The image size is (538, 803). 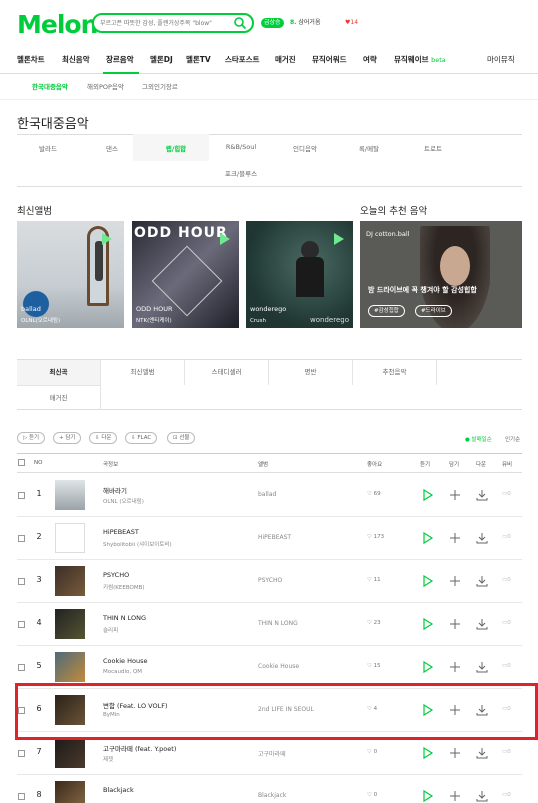 What do you see at coordinates (57, 24) in the screenshot?
I see `melon-logo: Melon` at bounding box center [57, 24].